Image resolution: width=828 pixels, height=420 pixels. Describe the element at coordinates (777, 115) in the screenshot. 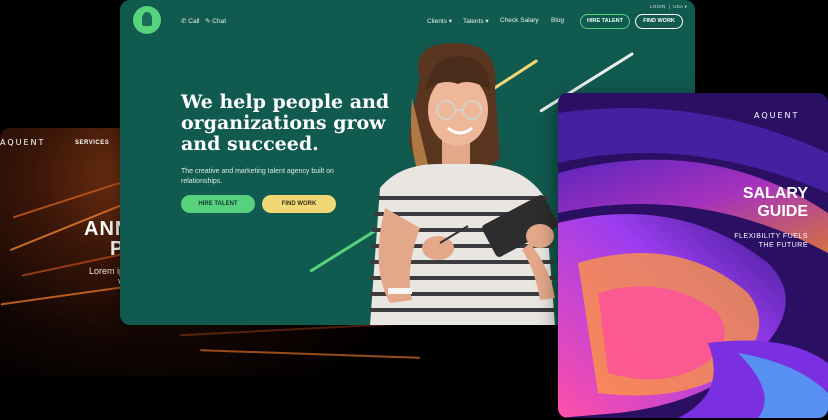

I see `aquent-logo-right: AQUENT` at that location.